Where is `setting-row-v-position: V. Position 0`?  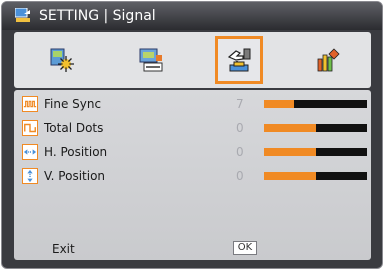 setting-row-v-position: V. Position 0 is located at coordinates (194, 176).